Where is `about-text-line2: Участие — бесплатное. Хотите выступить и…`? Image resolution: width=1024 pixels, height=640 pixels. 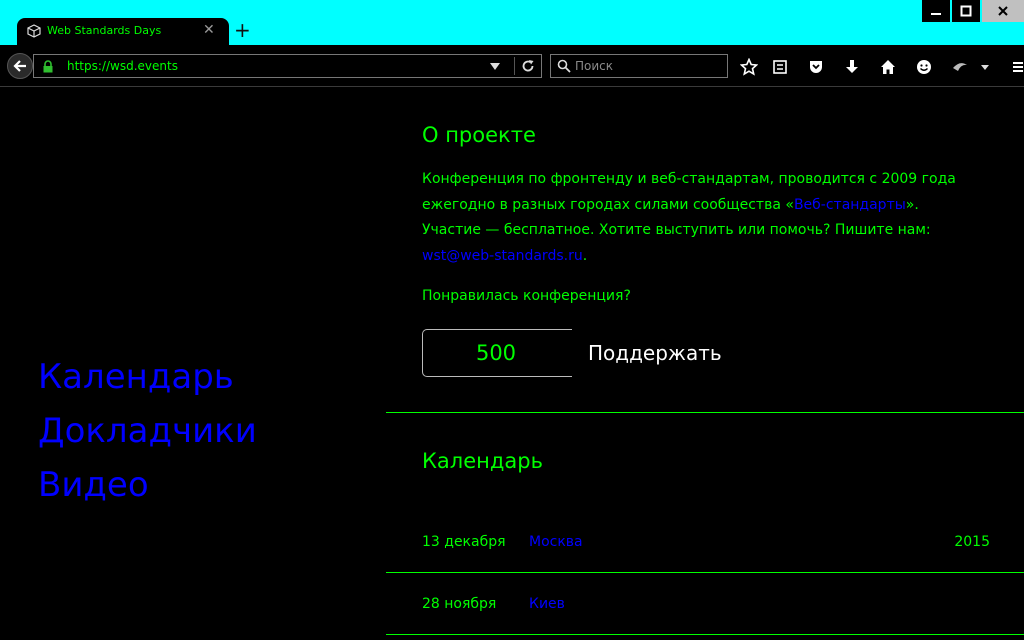 about-text-line2: Участие — бесплатное. Хотите выступить и… is located at coordinates (676, 230).